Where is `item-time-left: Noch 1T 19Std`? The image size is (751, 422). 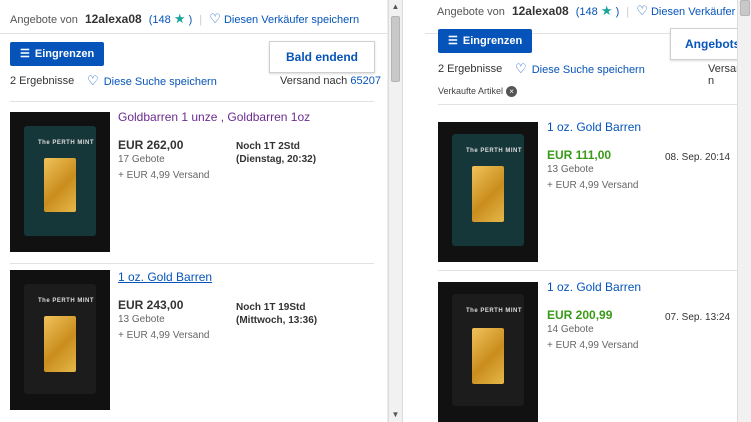
item-time-left: Noch 1T 19Std is located at coordinates (271, 307).